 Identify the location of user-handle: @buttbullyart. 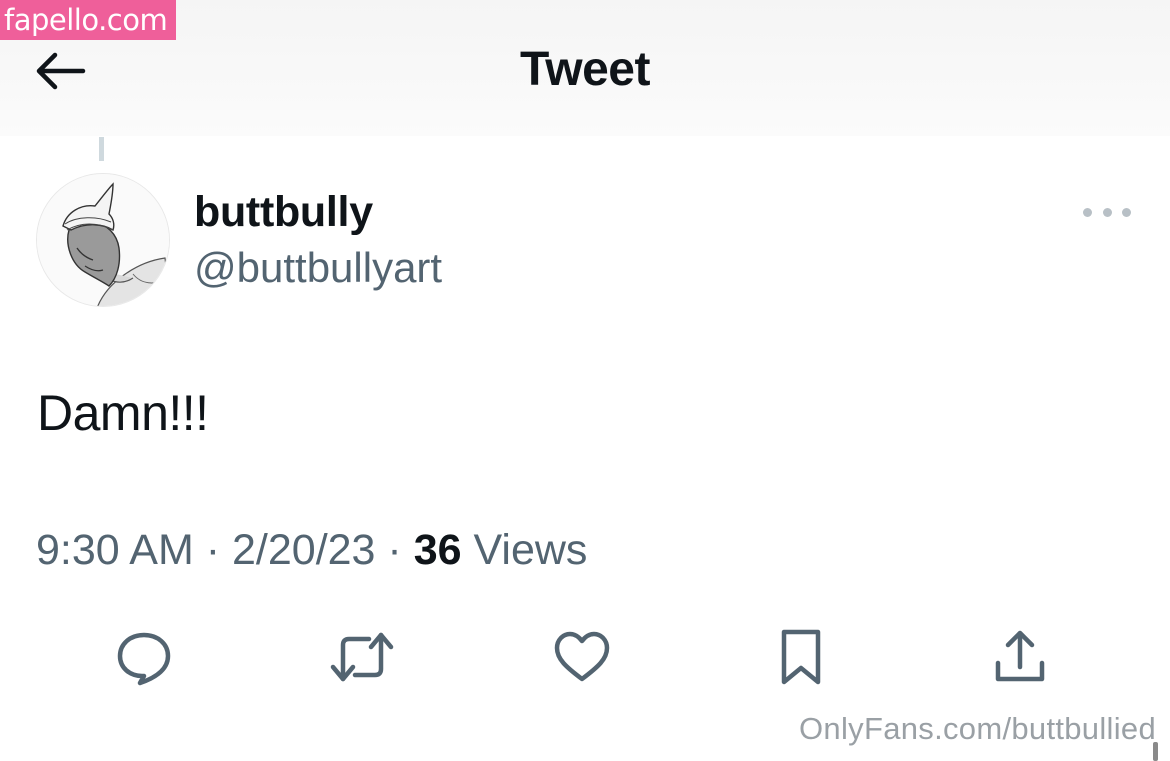
(318, 268).